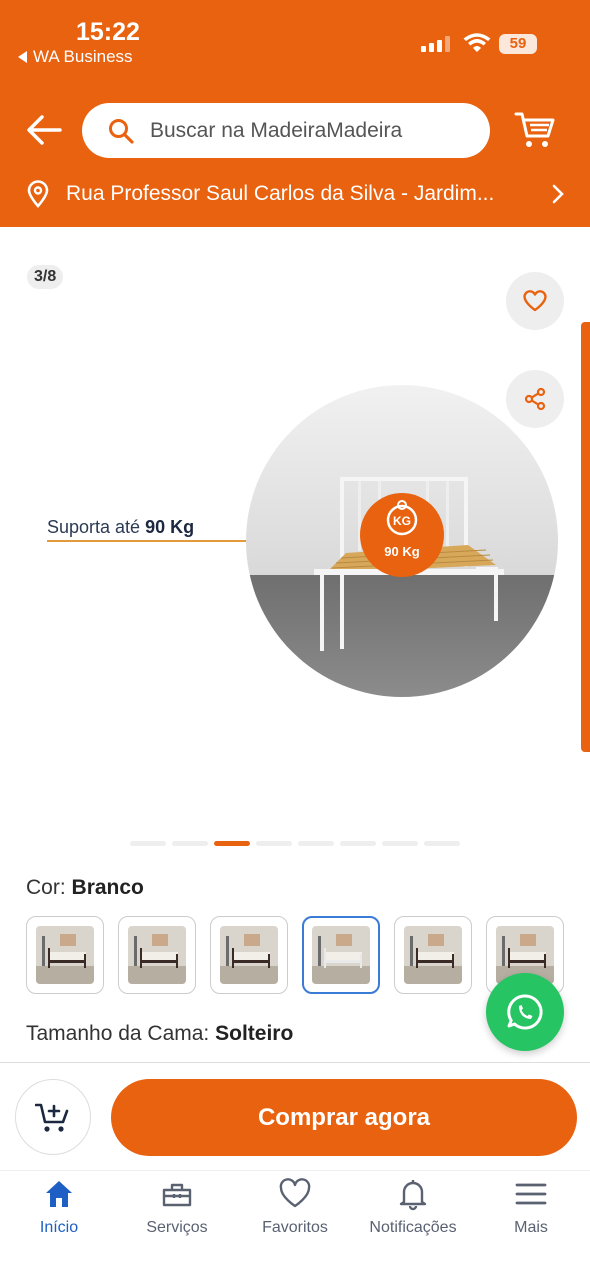 This screenshot has width=590, height=1280. Describe the element at coordinates (344, 1117) in the screenshot. I see `buy-now-button: Comprar agora` at that location.